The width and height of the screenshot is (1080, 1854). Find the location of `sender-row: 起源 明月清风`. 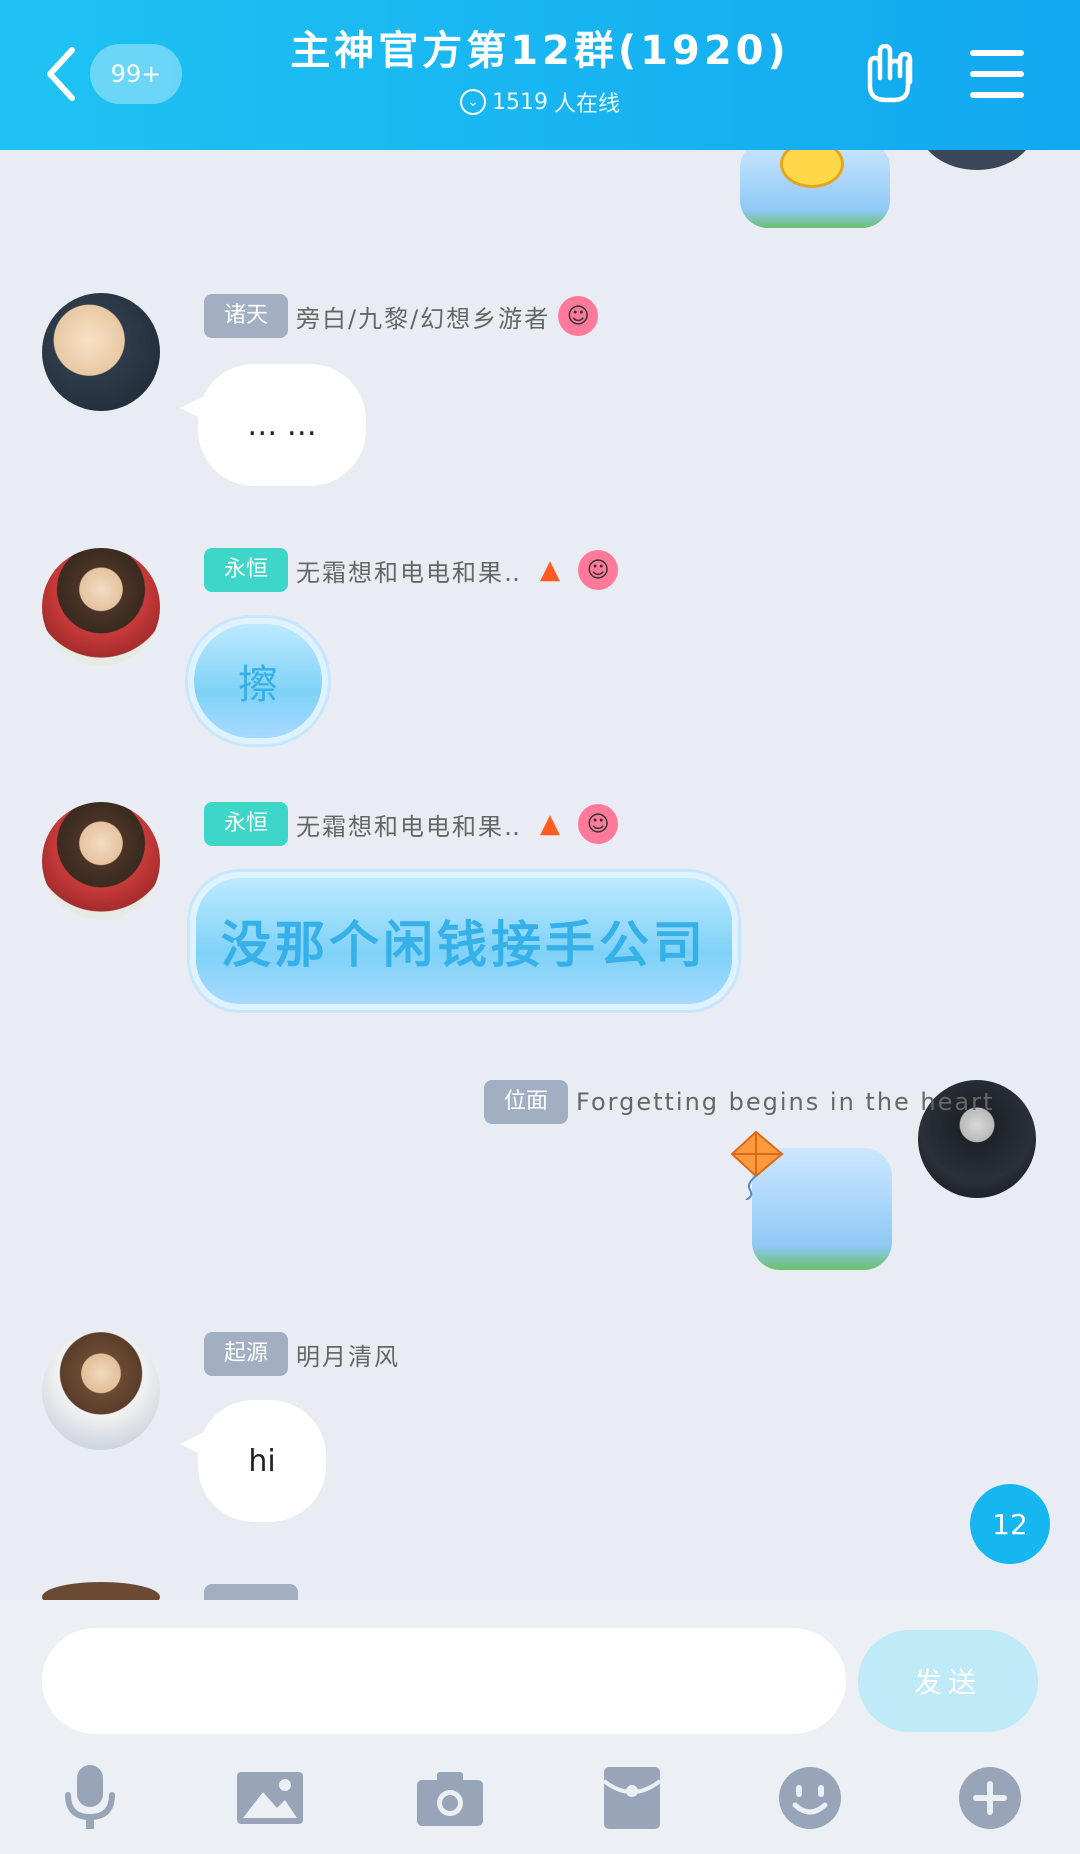

sender-row: 起源 明月清风 is located at coordinates (302, 1354).